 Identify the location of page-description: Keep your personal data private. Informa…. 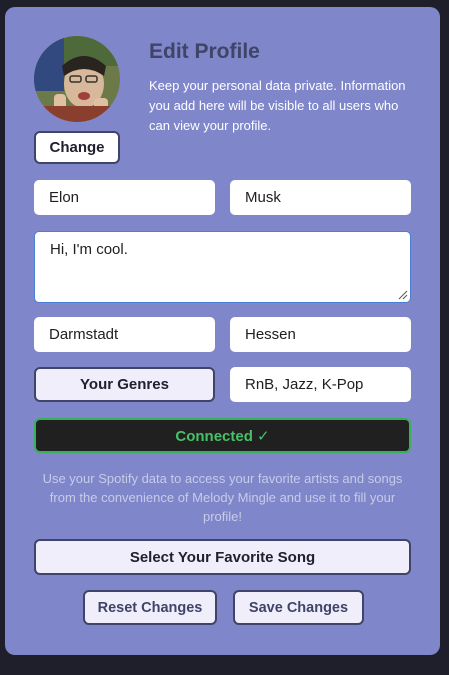
(277, 105).